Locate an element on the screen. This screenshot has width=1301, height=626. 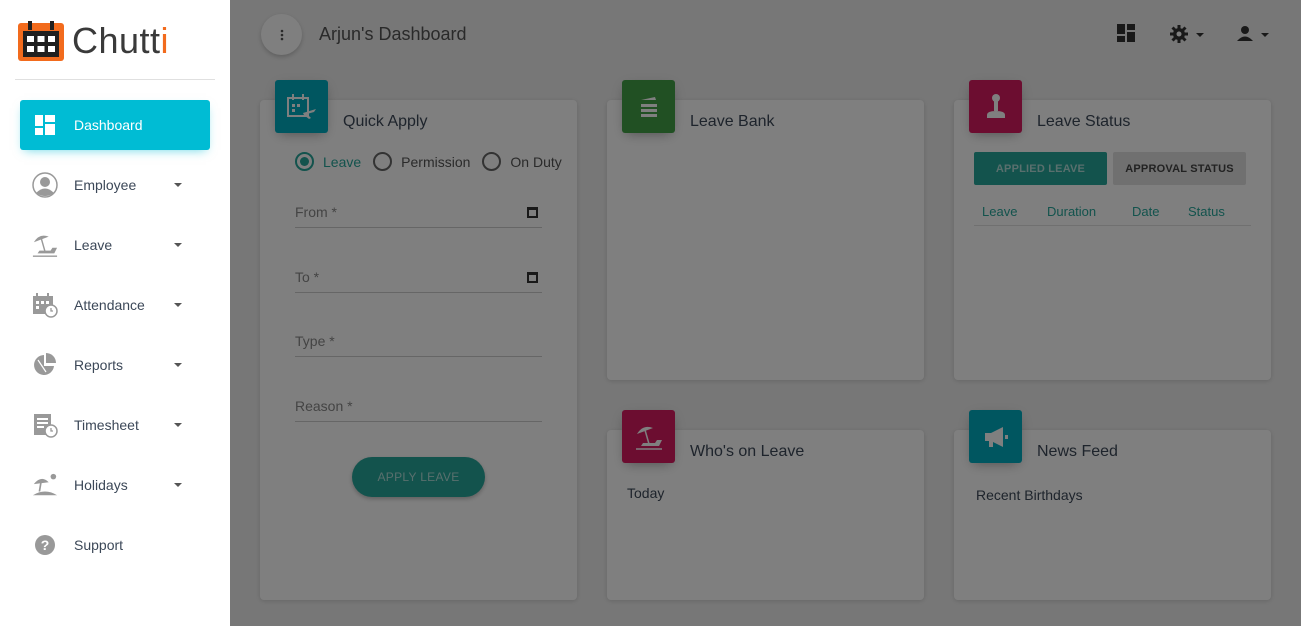
beach-umbrella-icon is located at coordinates (45, 245).